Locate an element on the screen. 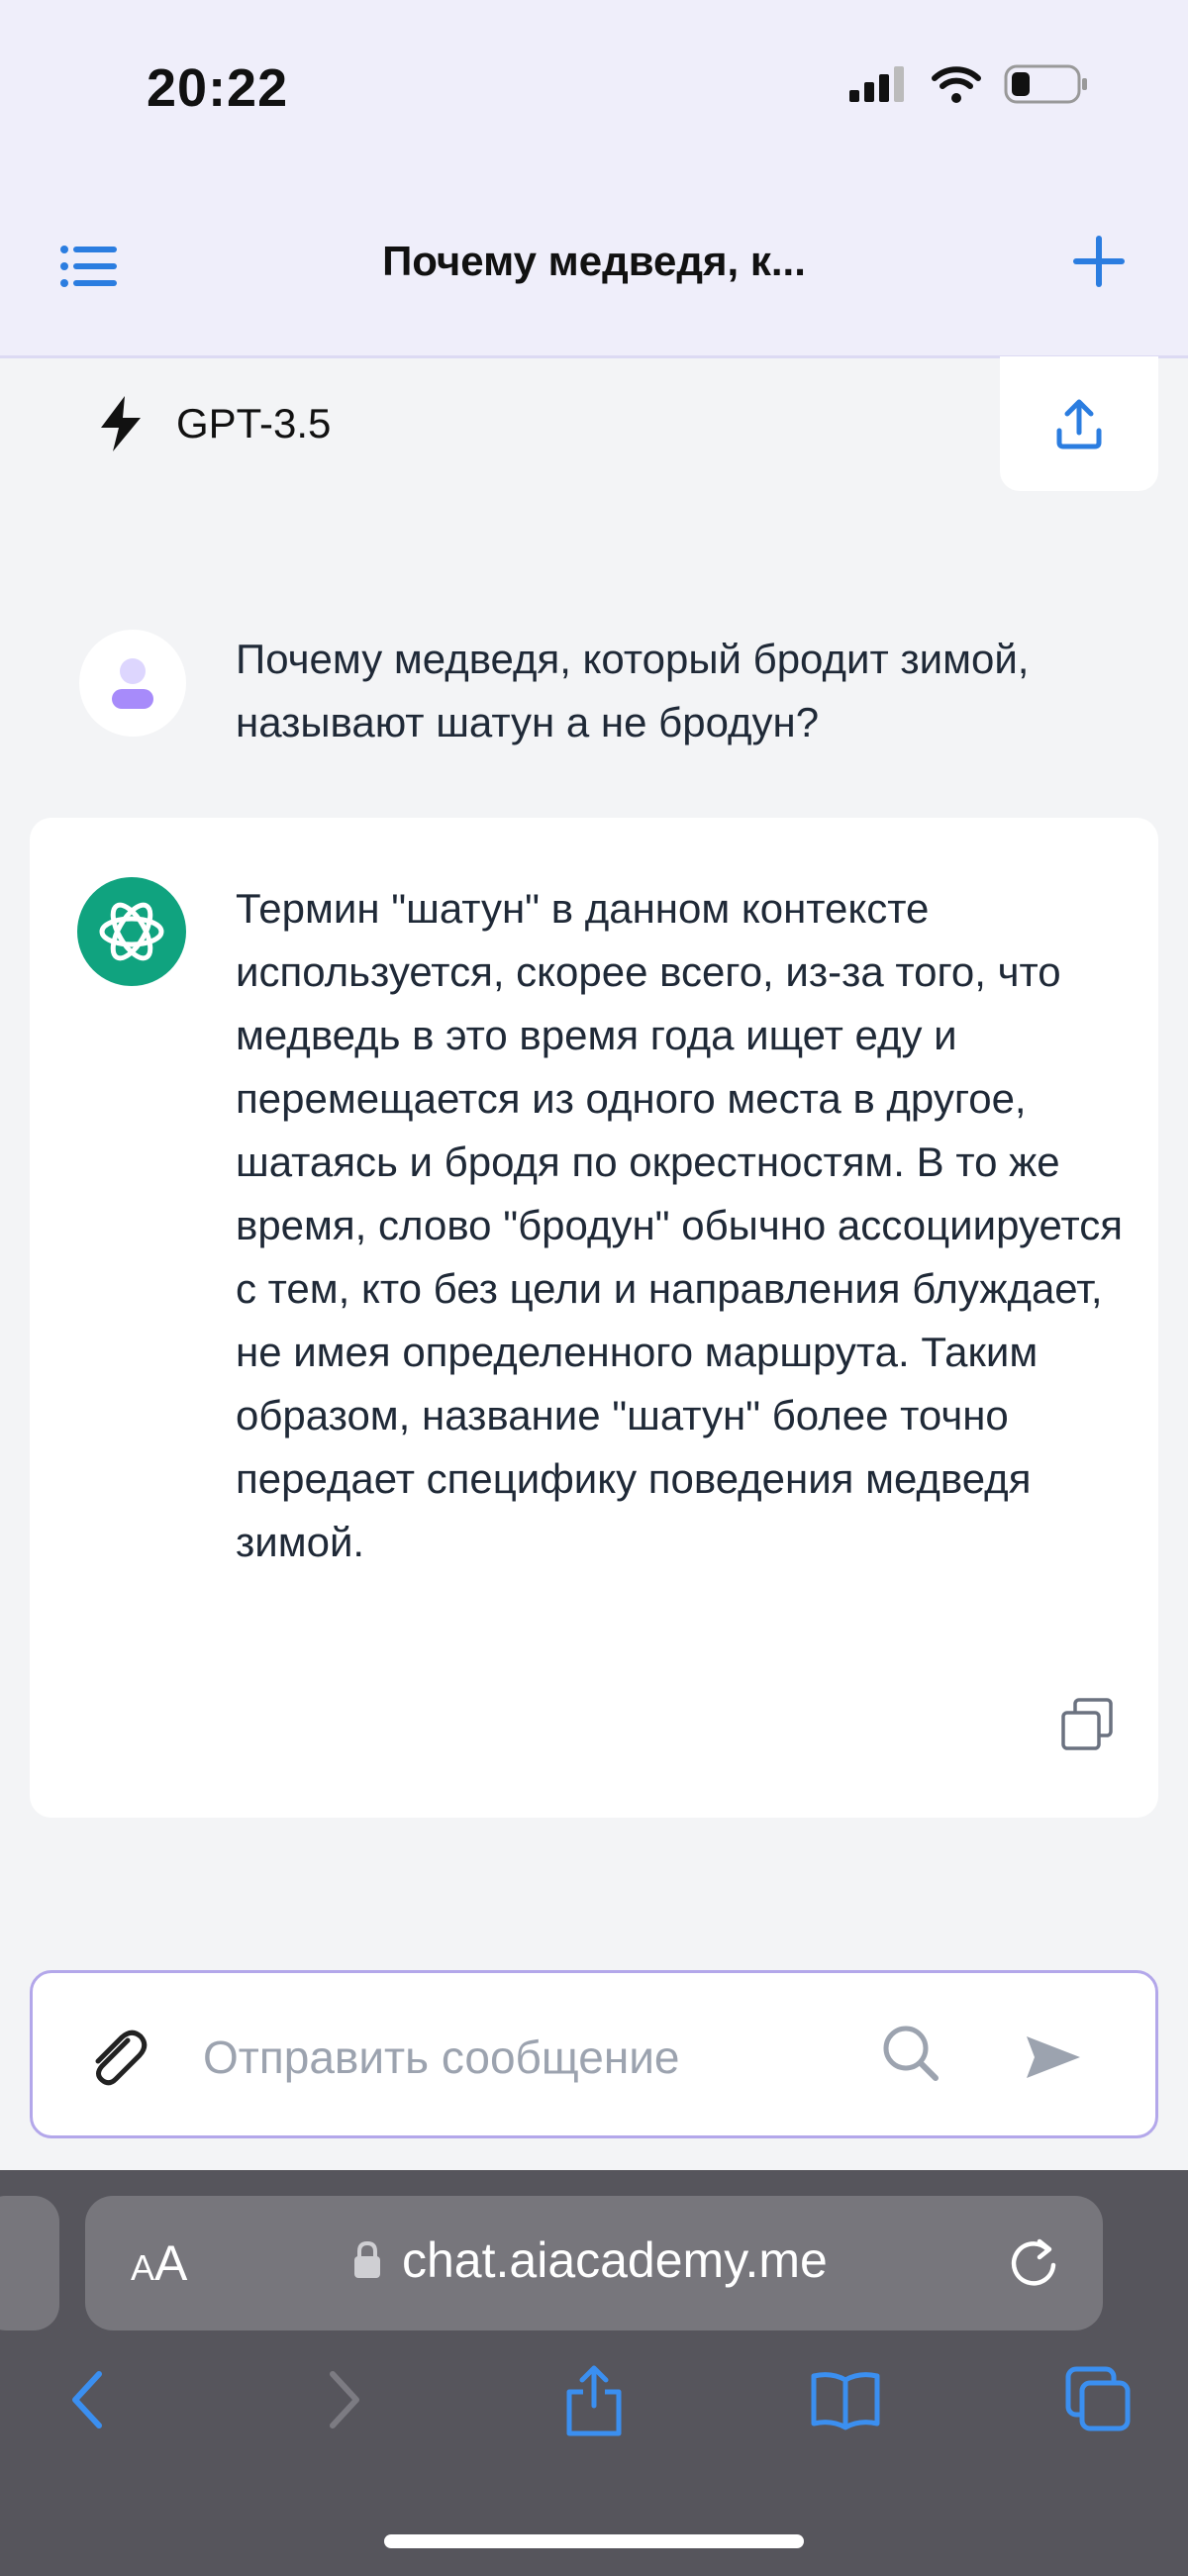 This screenshot has height=2576, width=1188. paperclip-icon is located at coordinates (121, 2058).